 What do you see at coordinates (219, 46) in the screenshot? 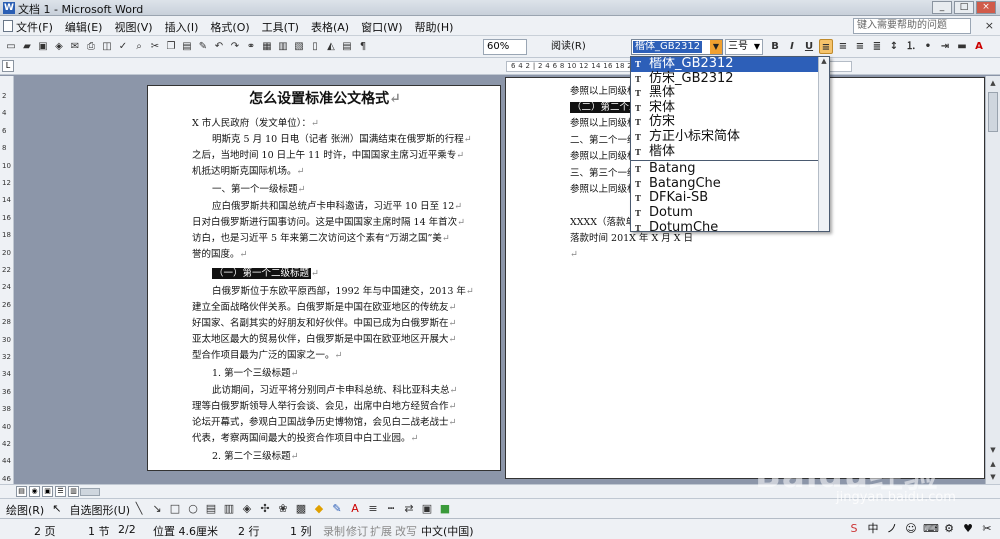
I see `undo-icon: ↶` at bounding box center [219, 46].